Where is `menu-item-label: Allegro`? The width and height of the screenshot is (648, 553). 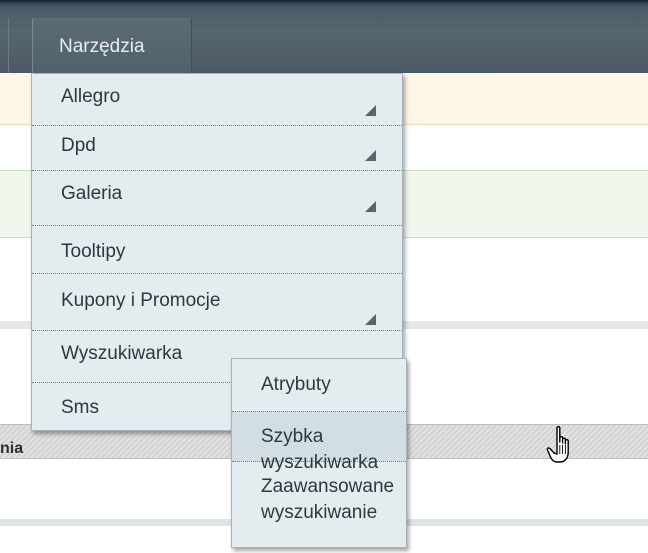
menu-item-label: Allegro is located at coordinates (91, 96).